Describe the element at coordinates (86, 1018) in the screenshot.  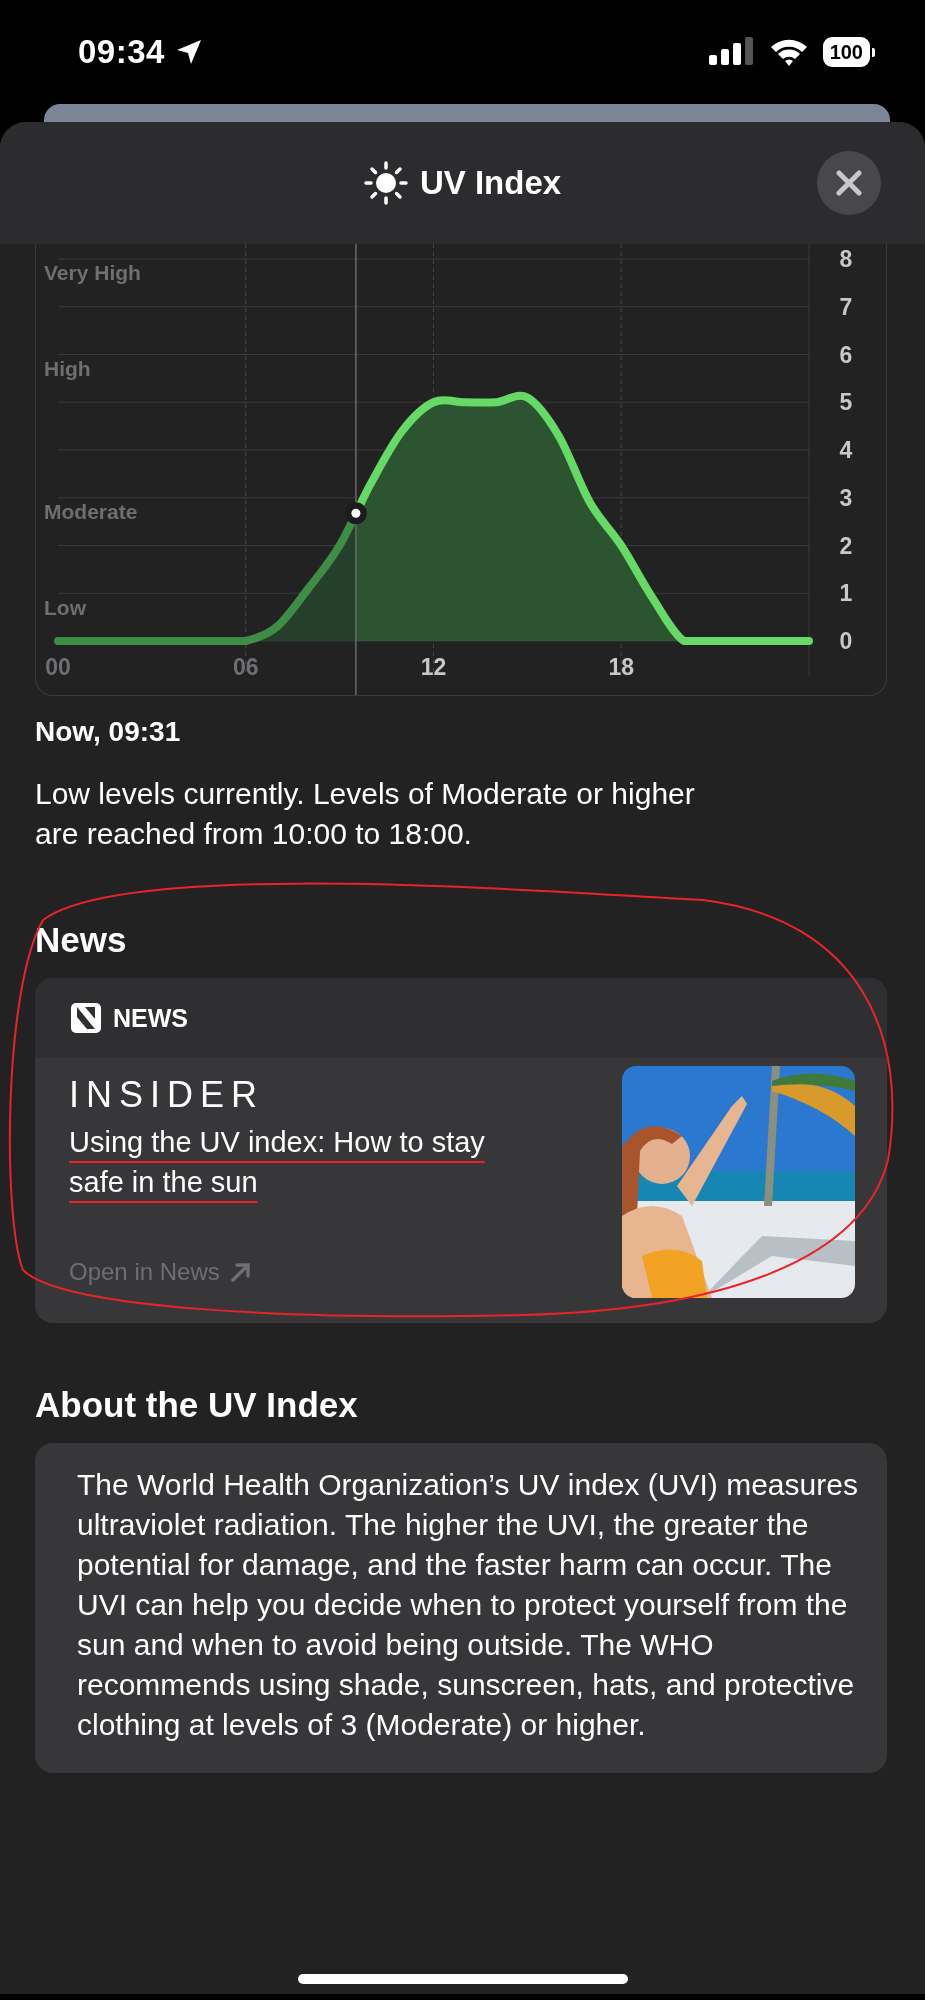
I see `news-logo-icon` at that location.